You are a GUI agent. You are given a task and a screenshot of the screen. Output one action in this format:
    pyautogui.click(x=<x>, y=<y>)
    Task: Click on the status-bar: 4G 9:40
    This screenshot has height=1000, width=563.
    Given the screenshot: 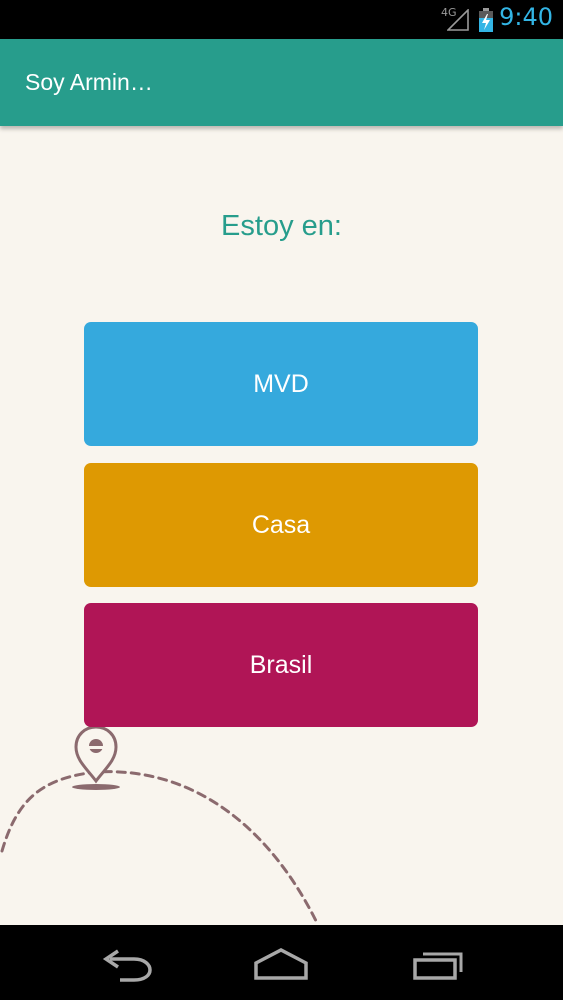 What is the action you would take?
    pyautogui.click(x=281, y=19)
    